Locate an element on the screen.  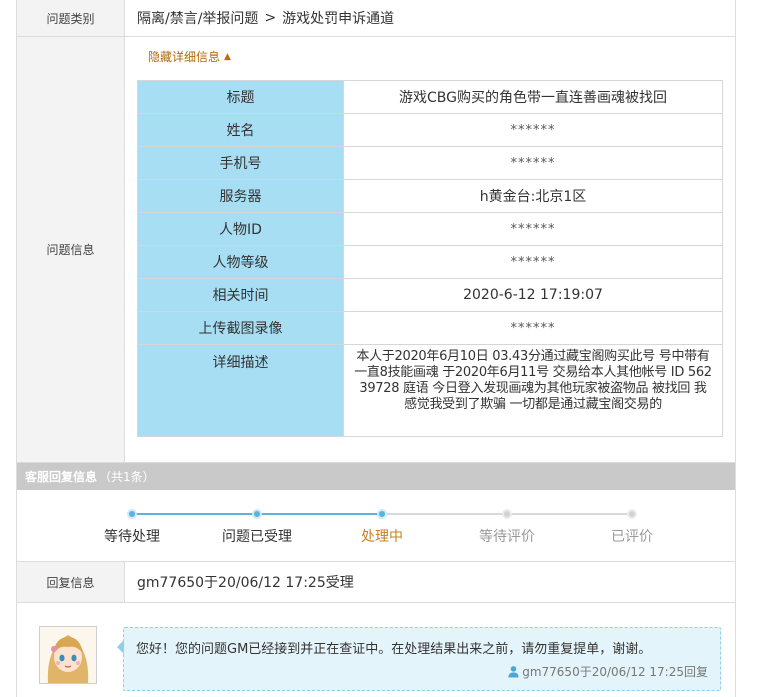
detail-row: 人物等级 ****** is located at coordinates (430, 262).